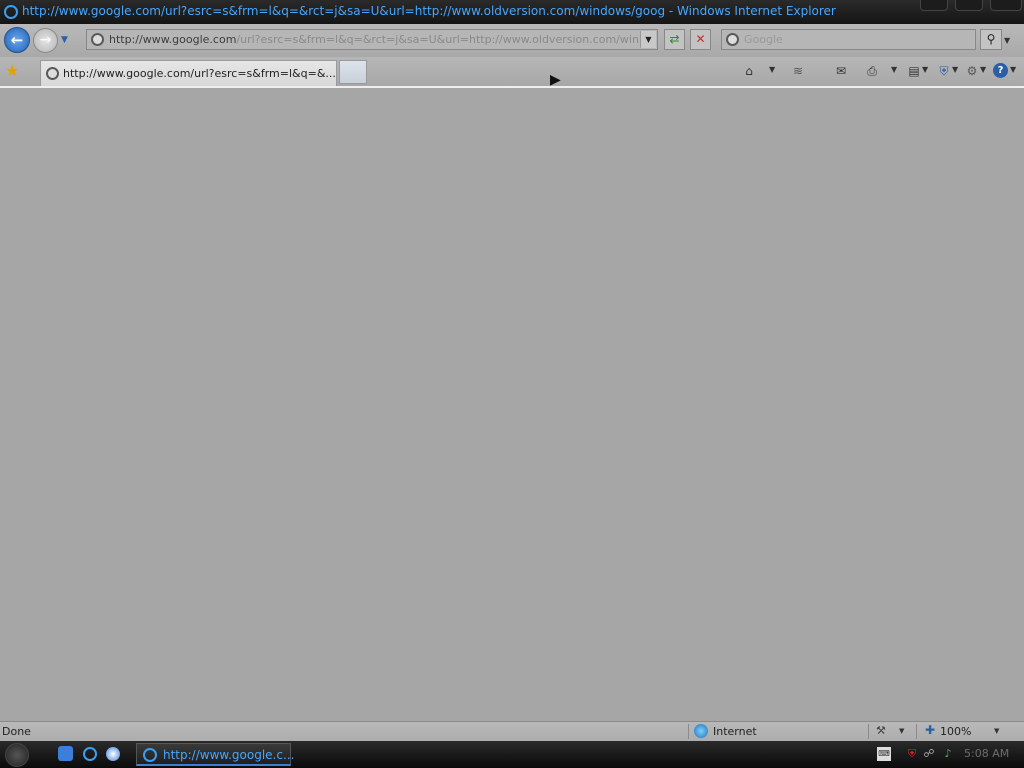 The width and height of the screenshot is (1024, 768). Describe the element at coordinates (948, 754) in the screenshot. I see `volume-tray-icon: ♪` at that location.